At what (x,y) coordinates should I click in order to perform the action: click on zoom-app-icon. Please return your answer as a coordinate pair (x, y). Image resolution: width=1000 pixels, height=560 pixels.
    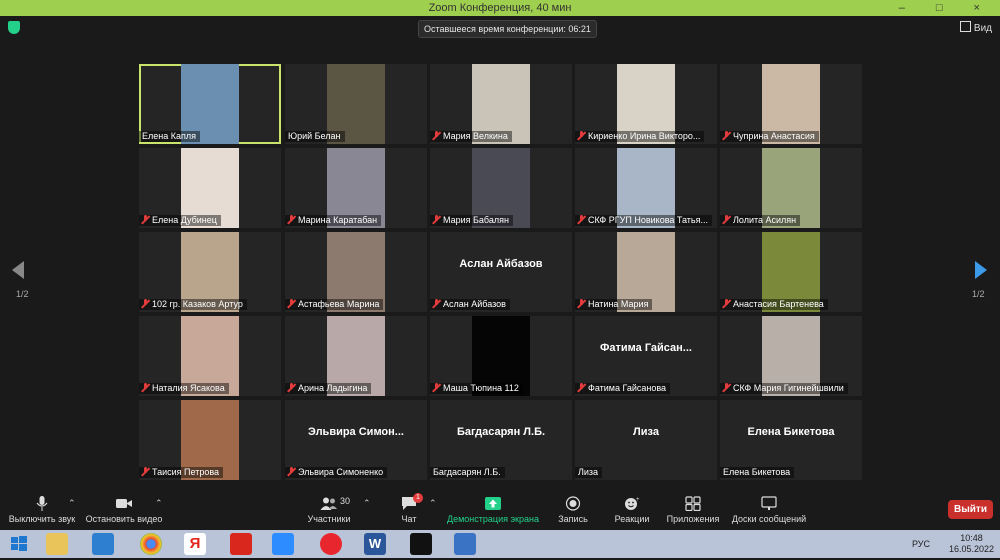
    Looking at the image, I should click on (283, 544).